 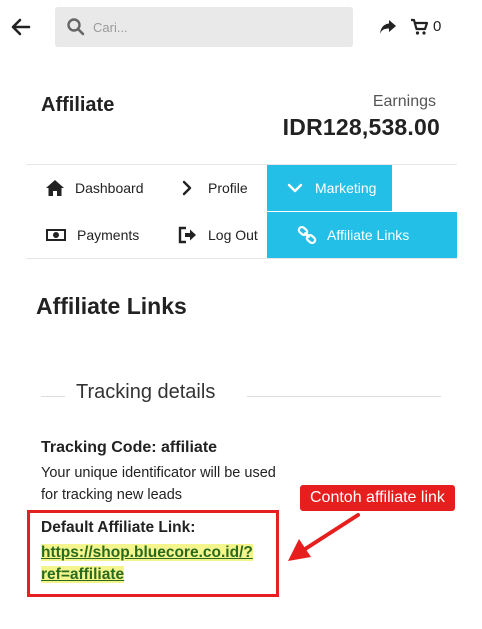 I want to click on link-icon, so click(x=307, y=235).